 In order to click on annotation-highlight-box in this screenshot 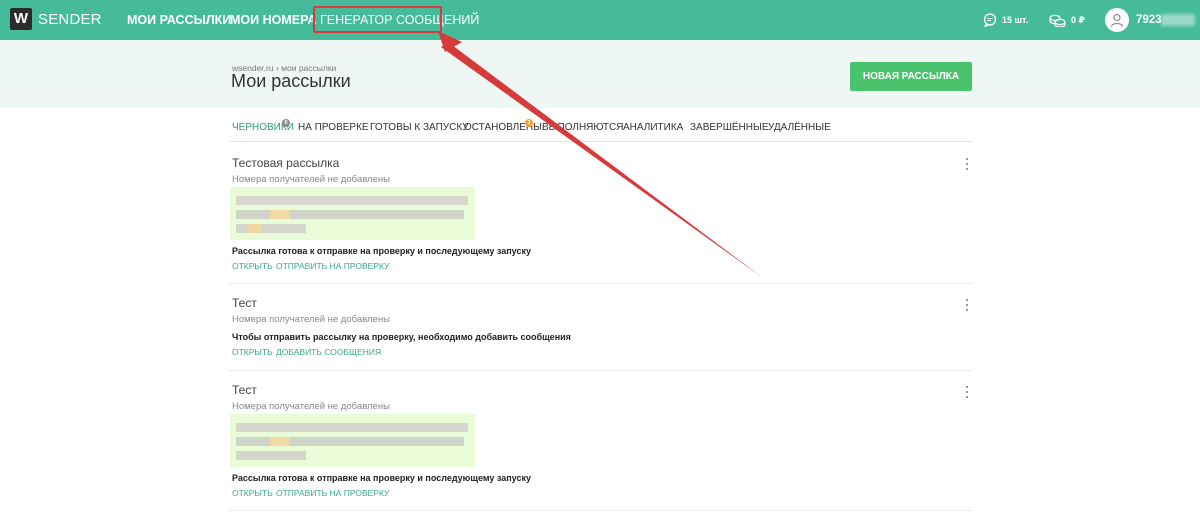, I will do `click(377, 19)`.